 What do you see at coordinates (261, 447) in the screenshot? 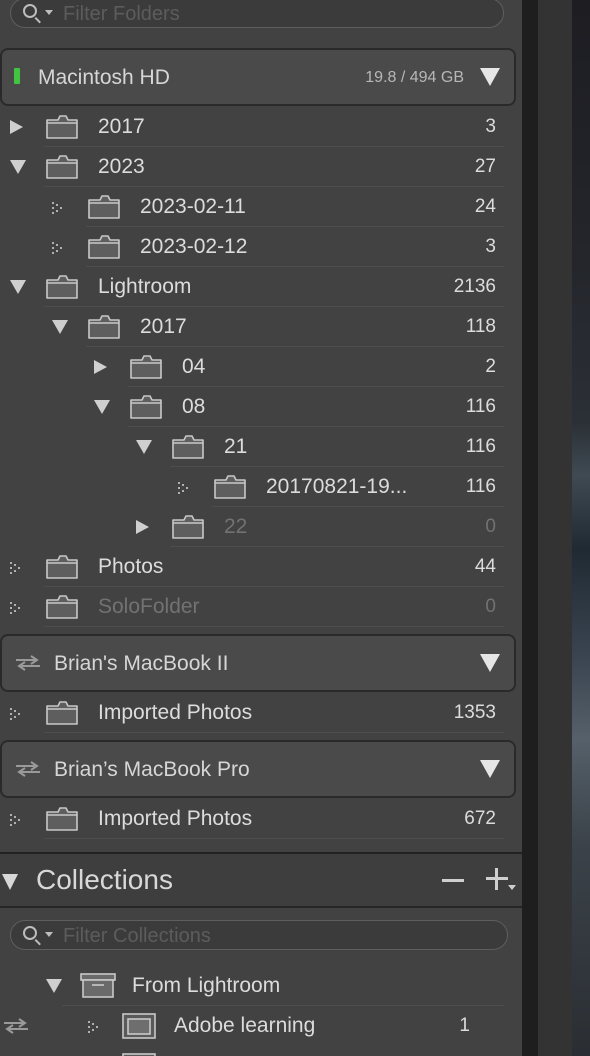
I see `folder-row: 21 116` at bounding box center [261, 447].